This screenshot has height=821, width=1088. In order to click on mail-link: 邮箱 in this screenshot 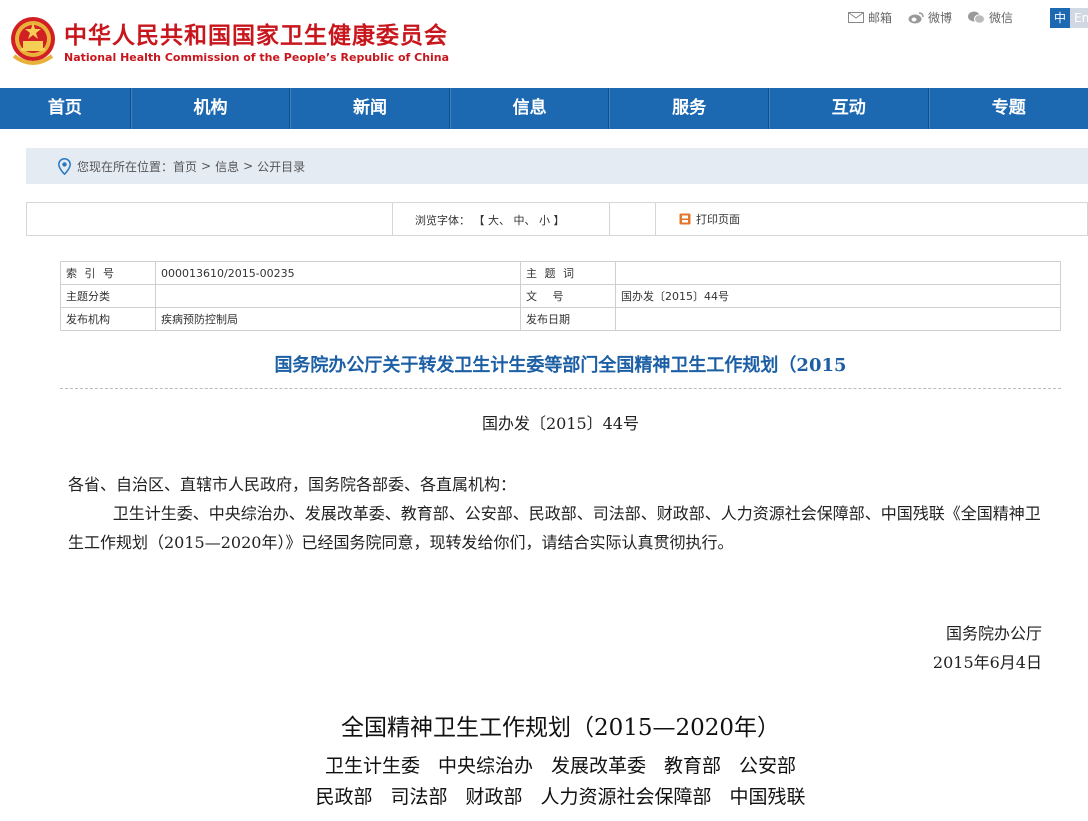, I will do `click(870, 17)`.